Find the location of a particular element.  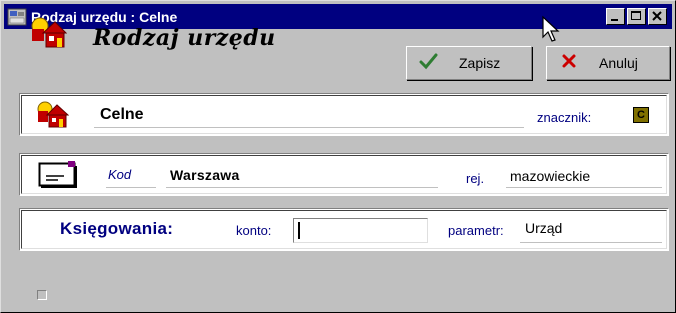

cancel-x-icon is located at coordinates (569, 63).